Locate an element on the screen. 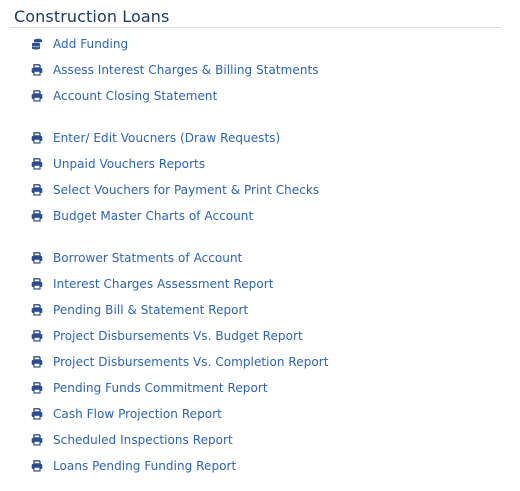 The height and width of the screenshot is (491, 520). menu-item-enter-edit-vouchers: Enter/ Edit Voucners (Draw Requests) is located at coordinates (155, 138).